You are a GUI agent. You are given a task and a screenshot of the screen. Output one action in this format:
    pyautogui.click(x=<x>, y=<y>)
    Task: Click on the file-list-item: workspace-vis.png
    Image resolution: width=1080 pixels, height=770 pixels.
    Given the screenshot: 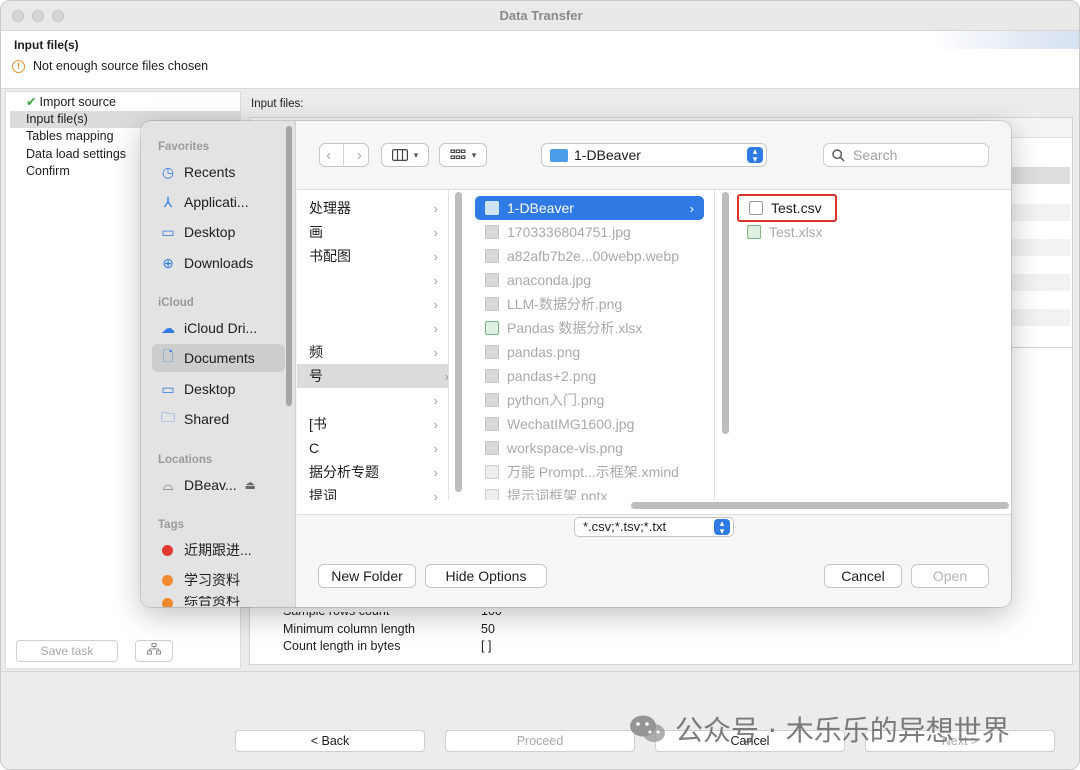 What is the action you would take?
    pyautogui.click(x=589, y=448)
    